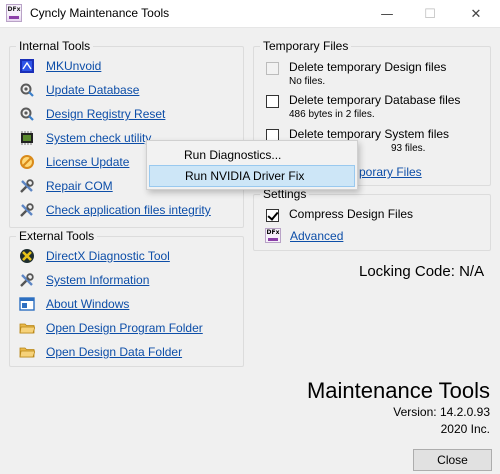 The width and height of the screenshot is (500, 474). I want to click on tool-system-check-utility: System check utility, so click(84, 138).